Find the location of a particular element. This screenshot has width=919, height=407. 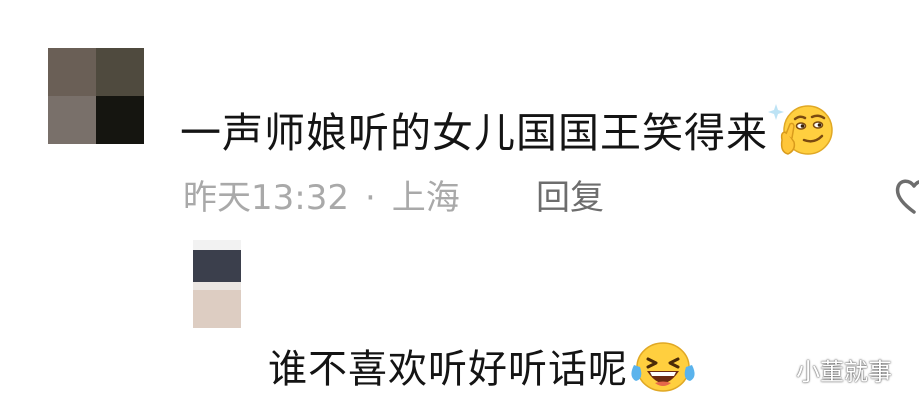

laughing-tears-emoji-icon is located at coordinates (663, 372).